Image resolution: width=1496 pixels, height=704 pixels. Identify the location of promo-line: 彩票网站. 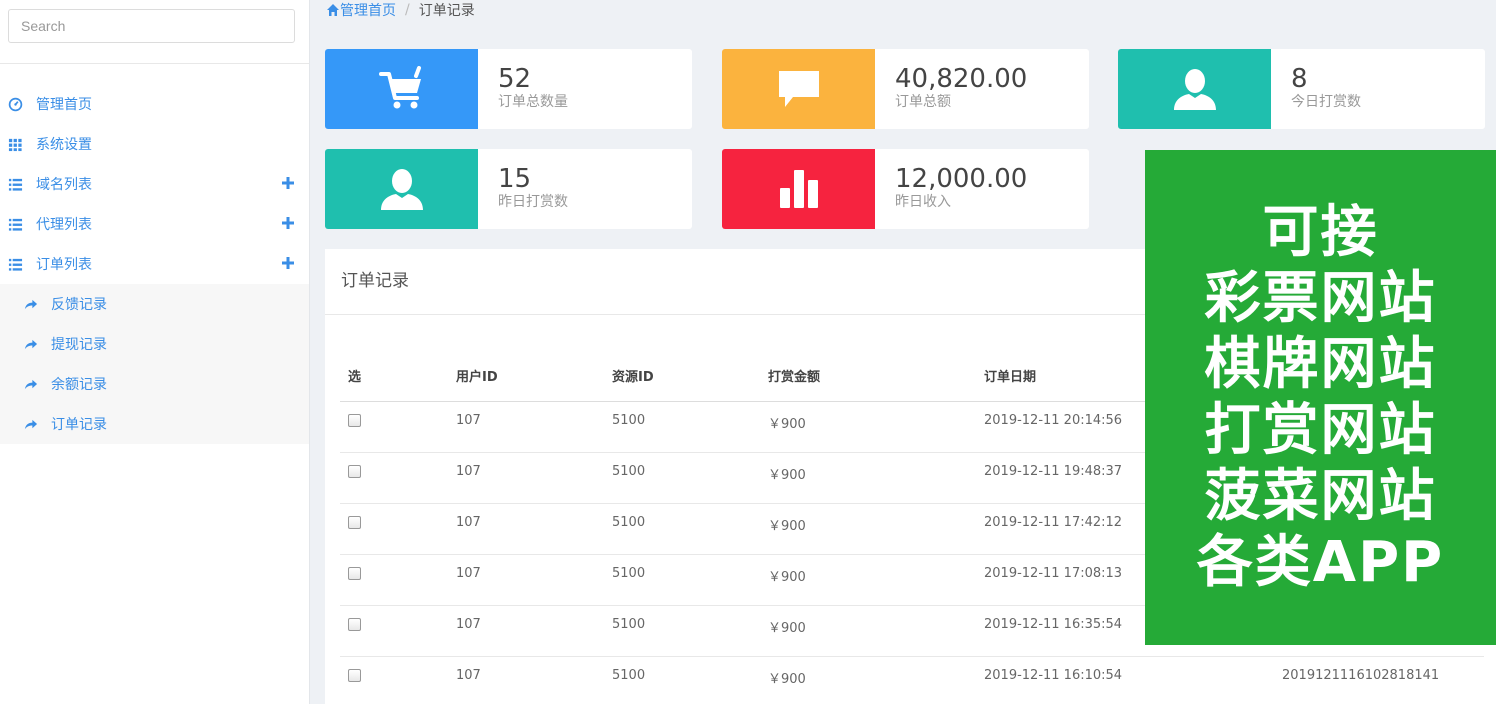
(1320, 298).